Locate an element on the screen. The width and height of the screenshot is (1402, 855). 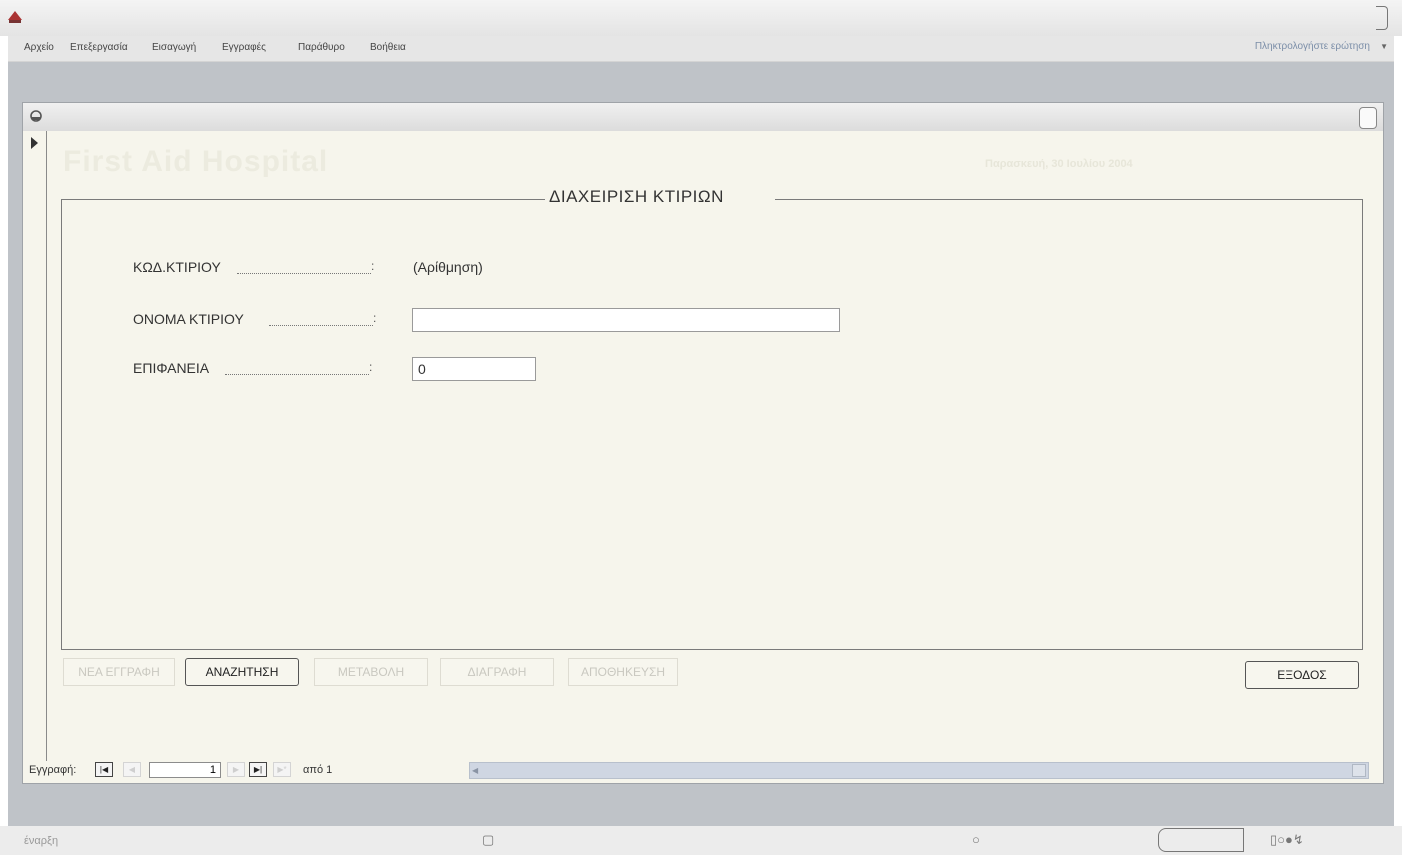
new-record-button: ΝΕΑ ΕΓΓΡΑΦΗ is located at coordinates (119, 672).